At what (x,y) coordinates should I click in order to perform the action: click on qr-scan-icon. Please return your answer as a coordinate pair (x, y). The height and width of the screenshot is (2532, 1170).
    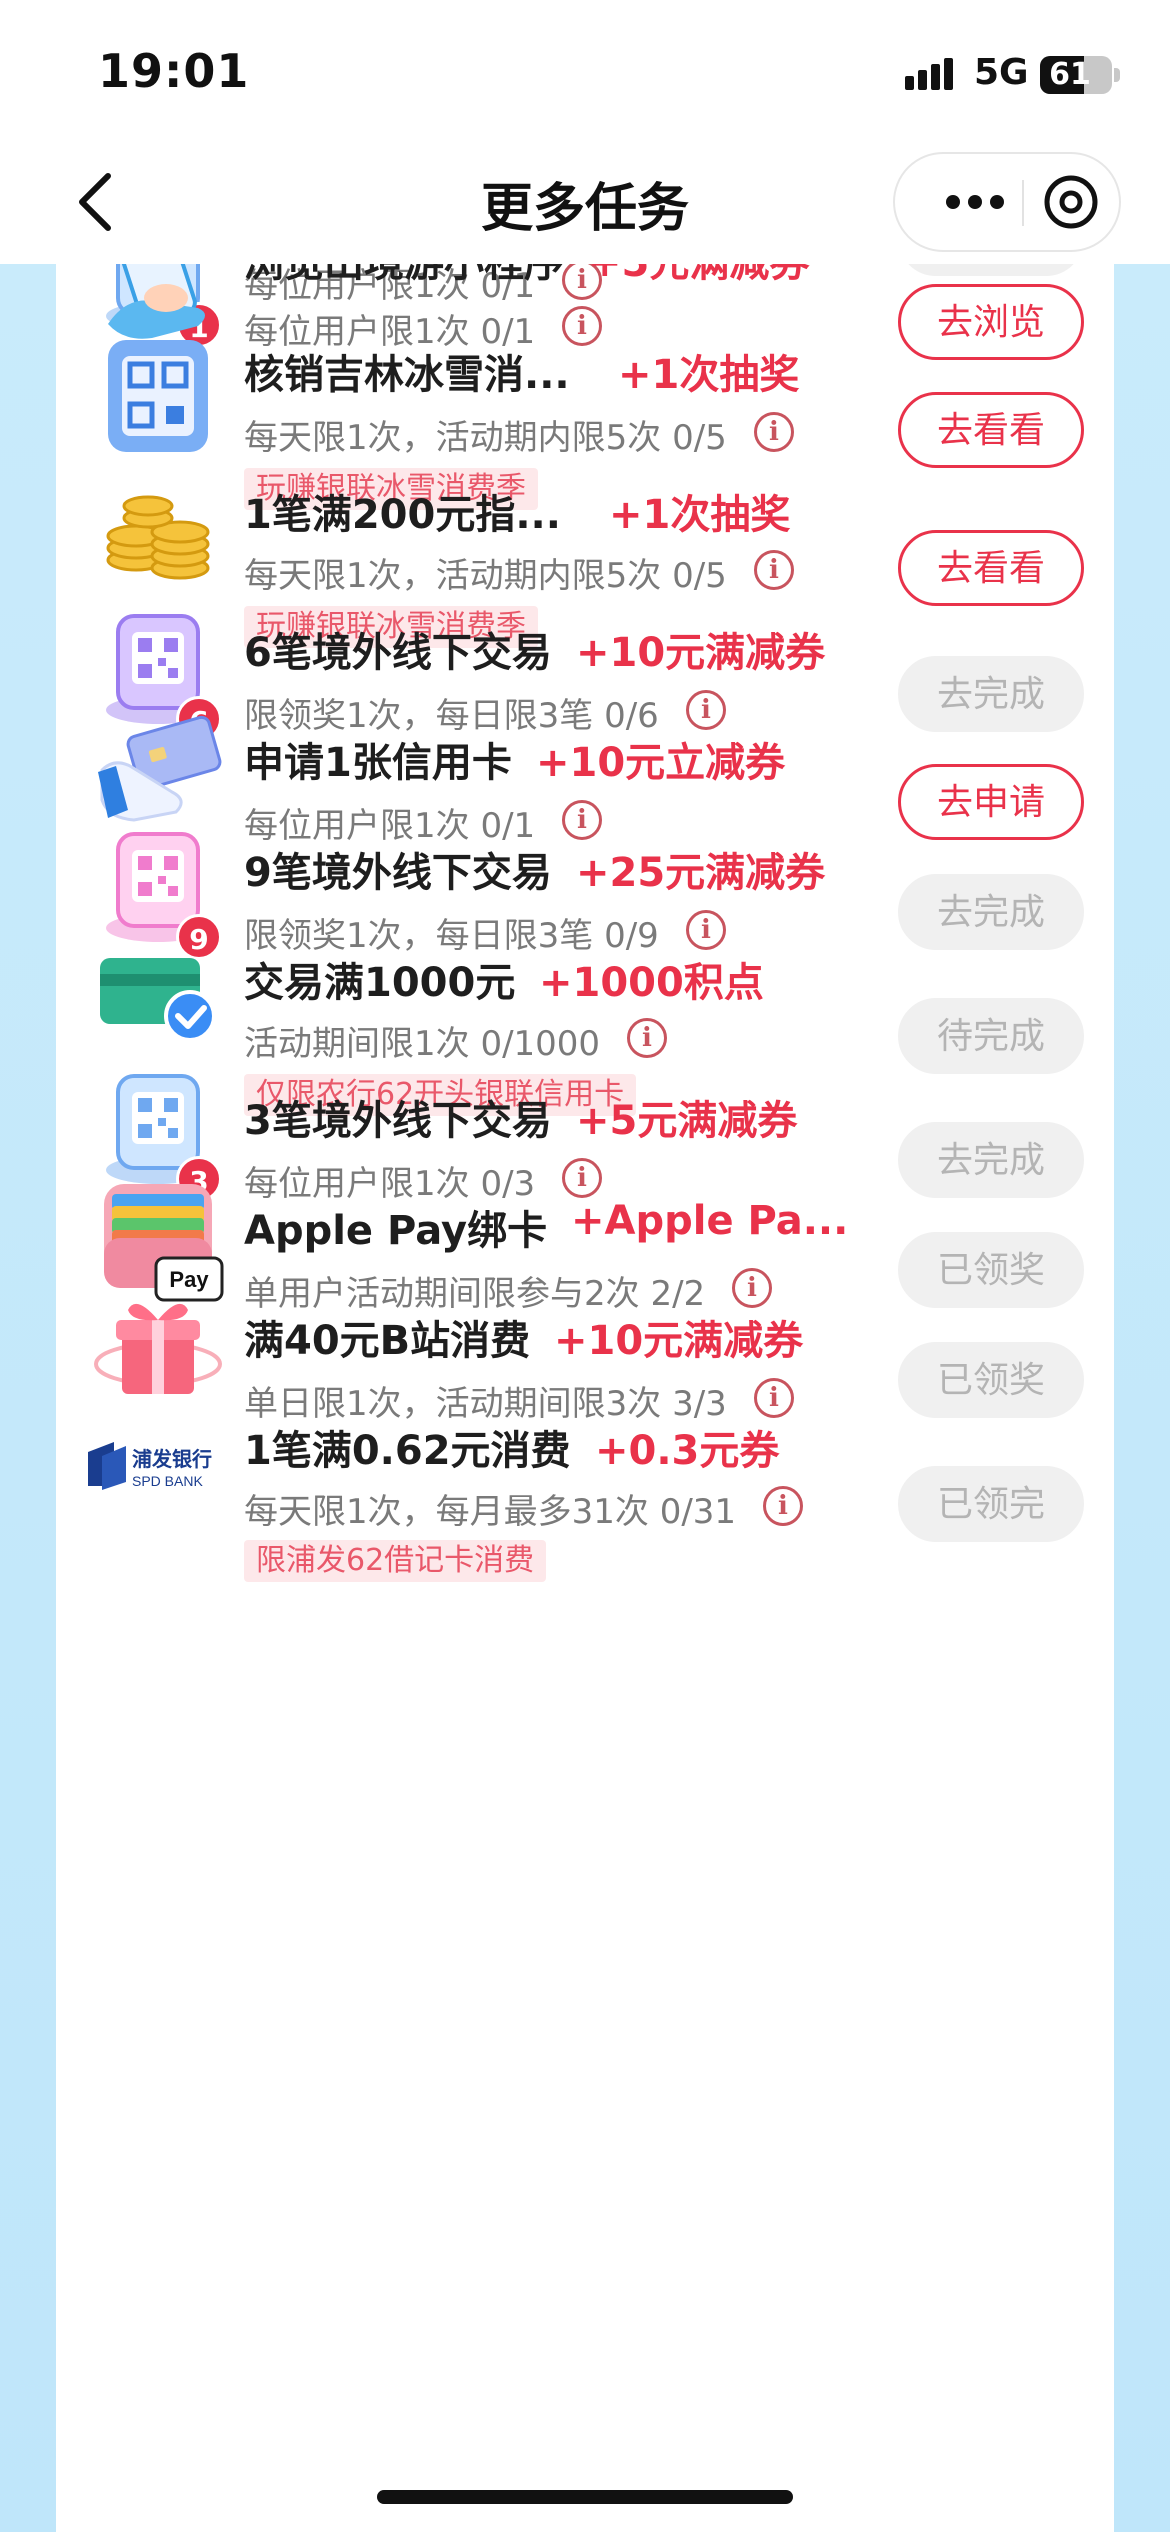
    Looking at the image, I should click on (158, 396).